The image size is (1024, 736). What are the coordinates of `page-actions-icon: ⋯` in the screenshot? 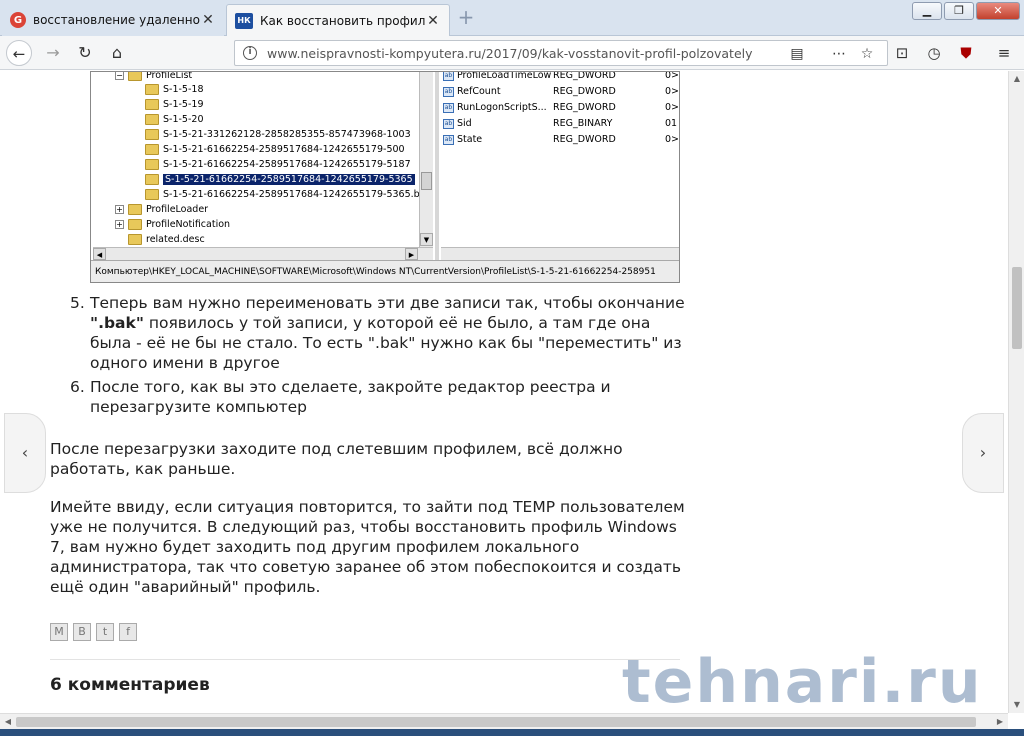 It's located at (839, 54).